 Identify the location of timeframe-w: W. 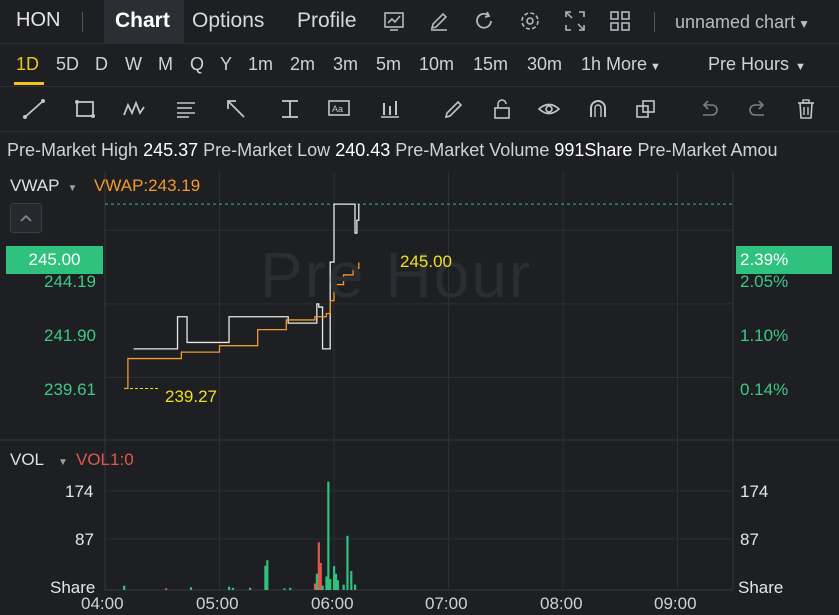
(133, 64).